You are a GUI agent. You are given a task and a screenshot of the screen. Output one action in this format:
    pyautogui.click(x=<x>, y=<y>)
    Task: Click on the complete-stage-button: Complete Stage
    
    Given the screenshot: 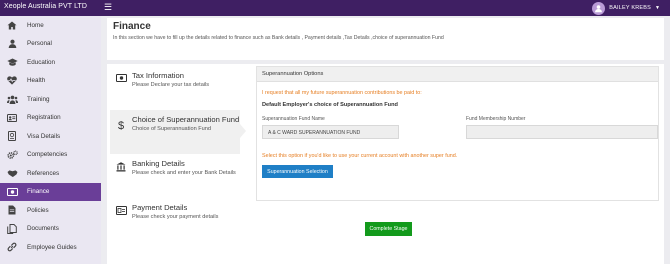 What is the action you would take?
    pyautogui.click(x=388, y=229)
    